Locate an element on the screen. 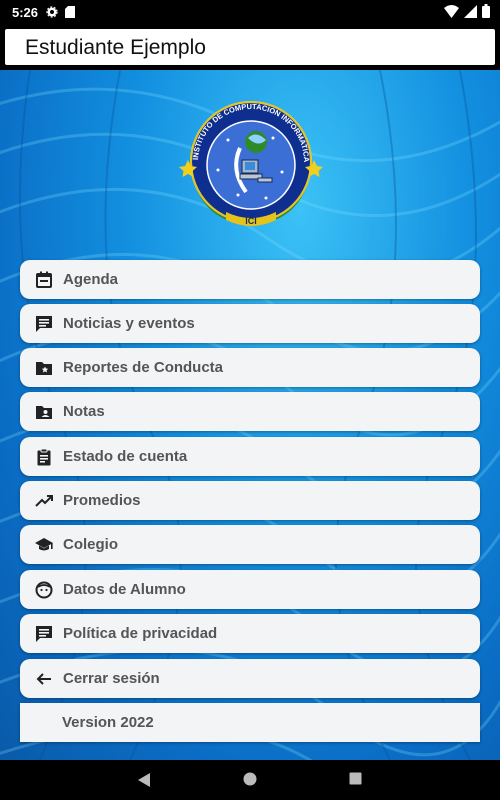 The width and height of the screenshot is (500, 800). menu-item-label: Noticias y eventos is located at coordinates (129, 323).